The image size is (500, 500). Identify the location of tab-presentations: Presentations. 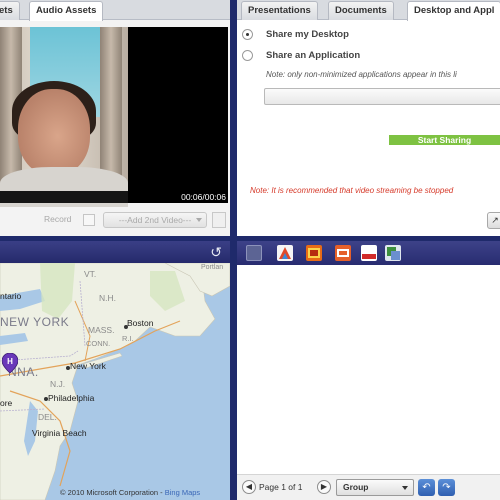
(279, 10).